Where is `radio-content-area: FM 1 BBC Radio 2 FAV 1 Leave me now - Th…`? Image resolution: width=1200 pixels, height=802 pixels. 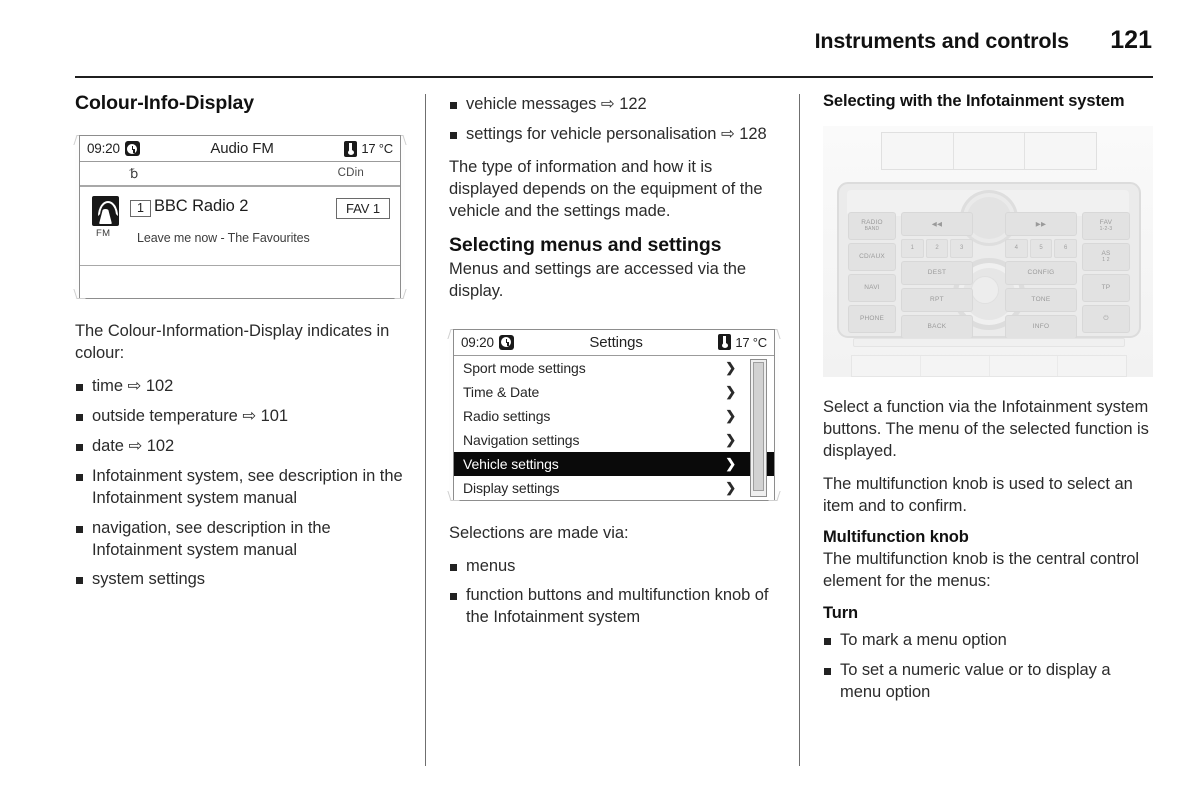
radio-content-area: FM 1 BBC Radio 2 FAV 1 Leave me now - Th… is located at coordinates (240, 226).